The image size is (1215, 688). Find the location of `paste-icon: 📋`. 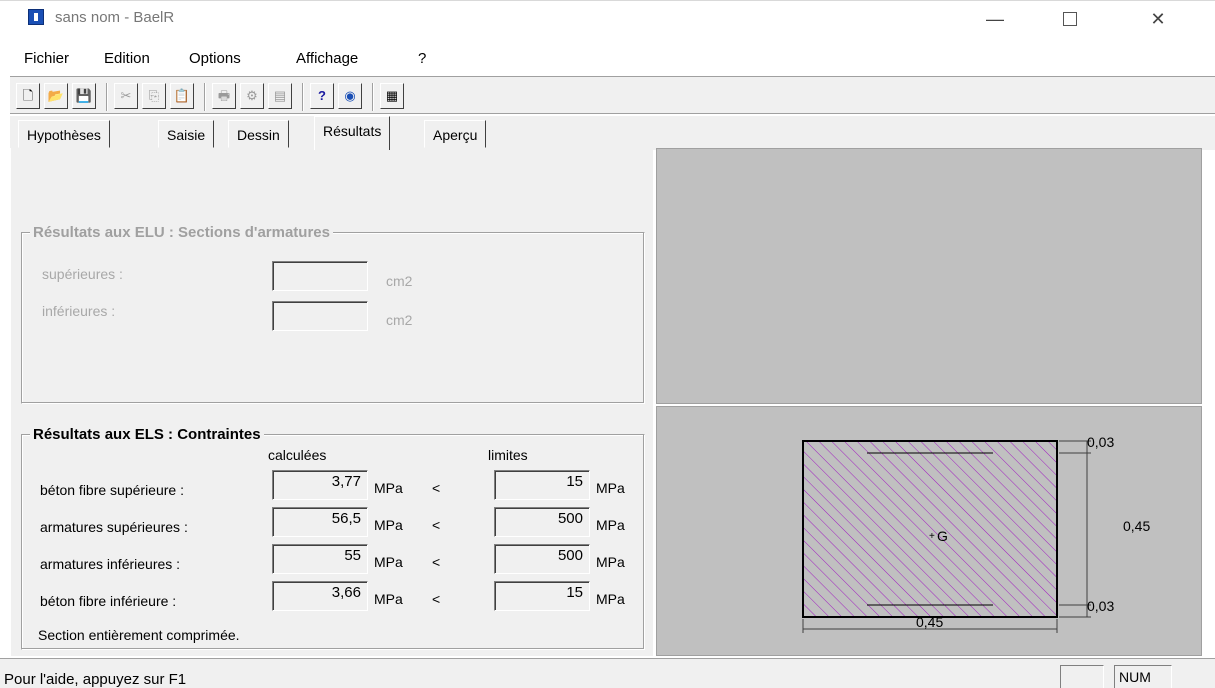

paste-icon: 📋 is located at coordinates (182, 96).